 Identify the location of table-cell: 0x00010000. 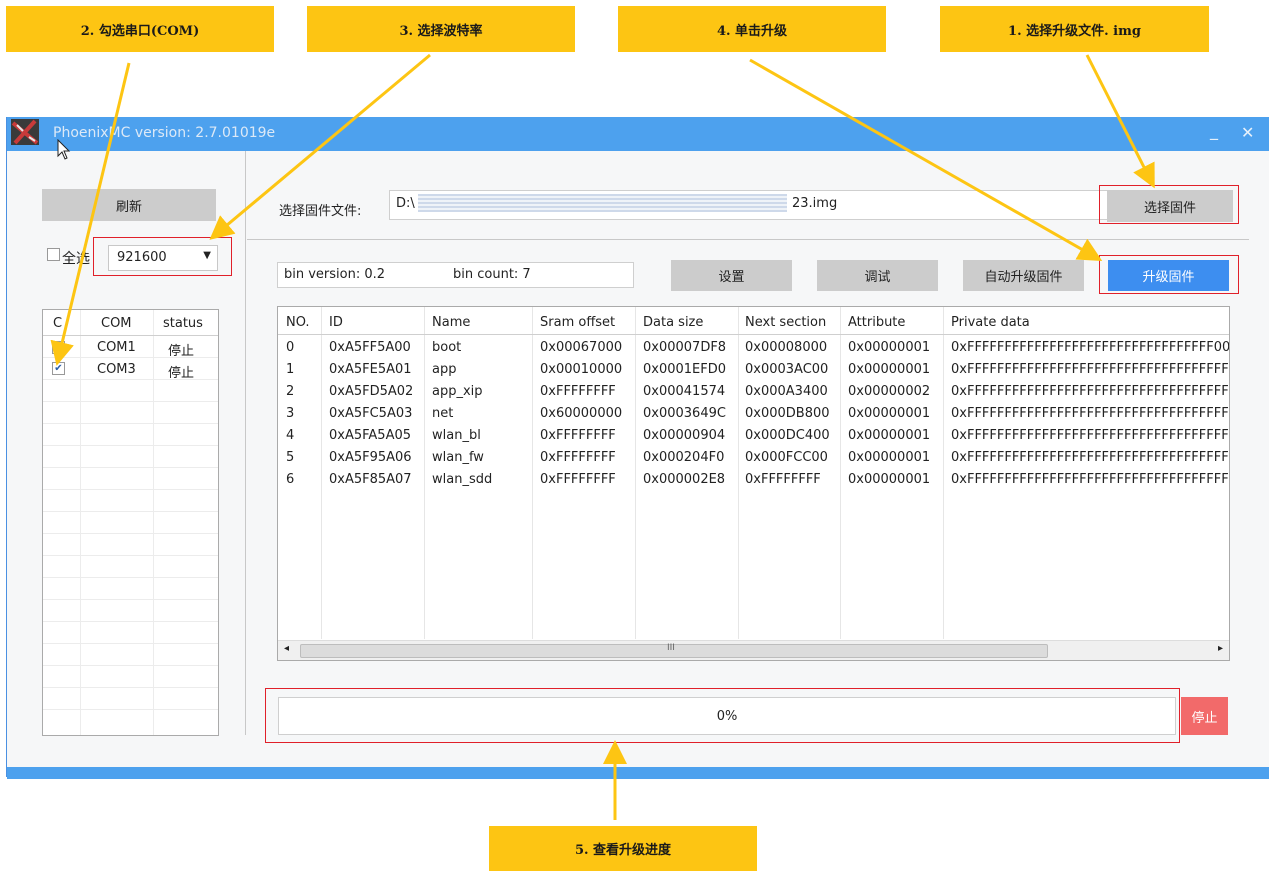
(581, 369).